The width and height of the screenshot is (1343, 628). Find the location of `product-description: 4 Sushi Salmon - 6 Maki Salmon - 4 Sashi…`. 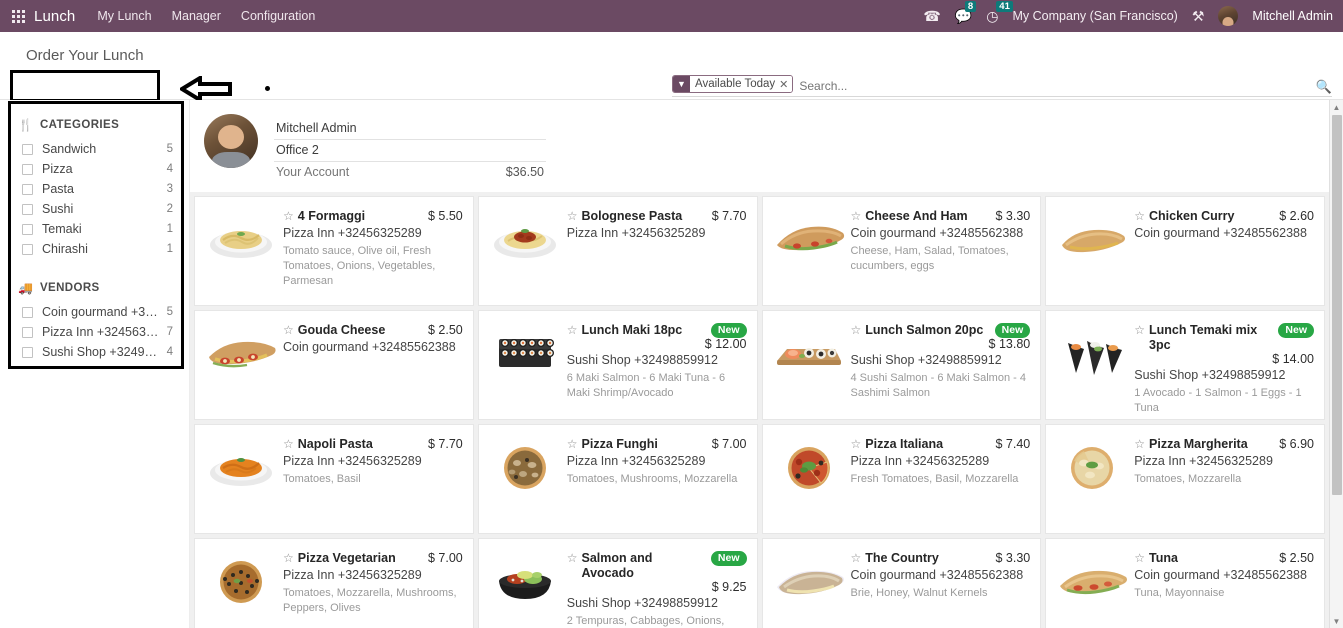

product-description: 4 Sushi Salmon - 6 Maki Salmon - 4 Sashi… is located at coordinates (938, 385).